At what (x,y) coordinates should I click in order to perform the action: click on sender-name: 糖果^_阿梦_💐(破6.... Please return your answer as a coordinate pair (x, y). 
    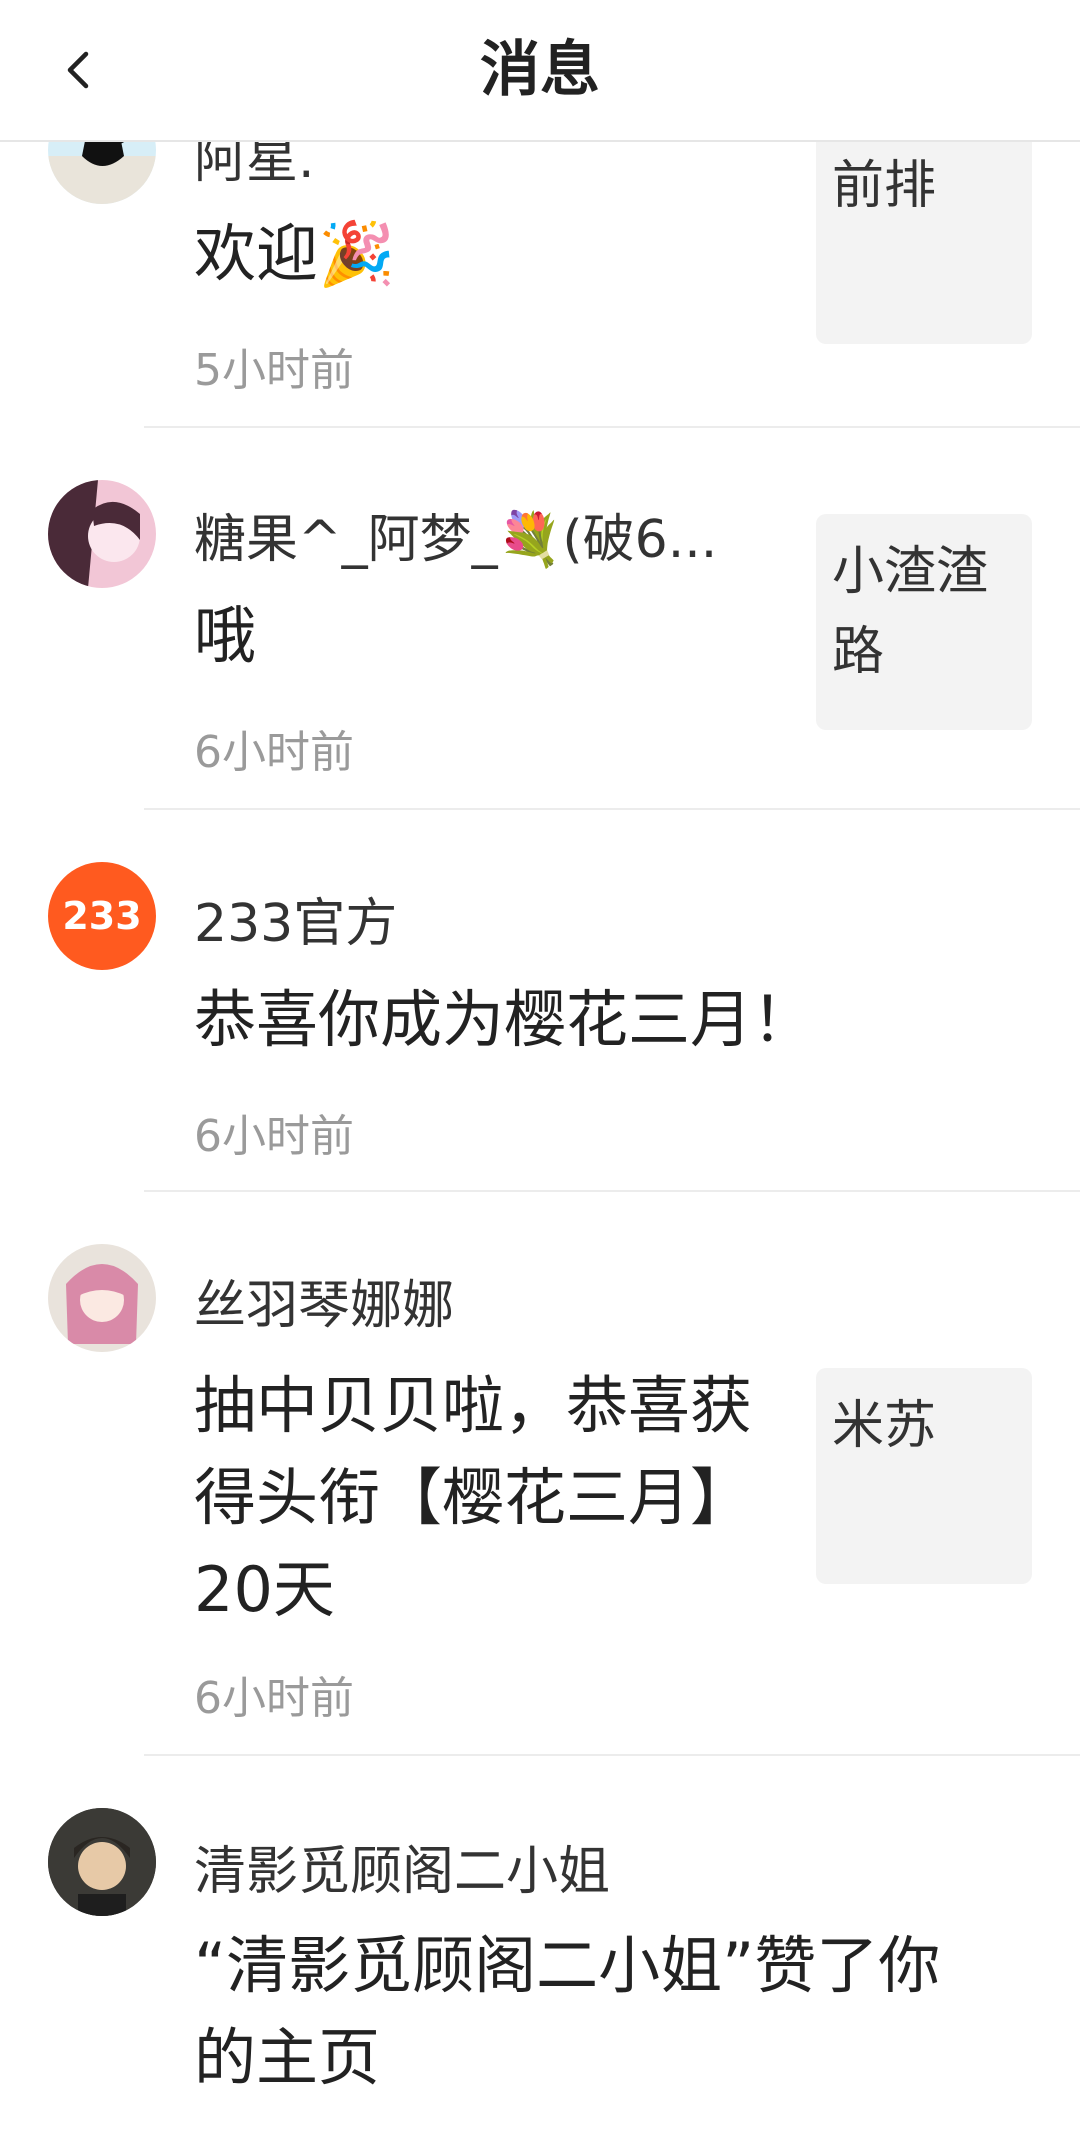
    Looking at the image, I should click on (456, 540).